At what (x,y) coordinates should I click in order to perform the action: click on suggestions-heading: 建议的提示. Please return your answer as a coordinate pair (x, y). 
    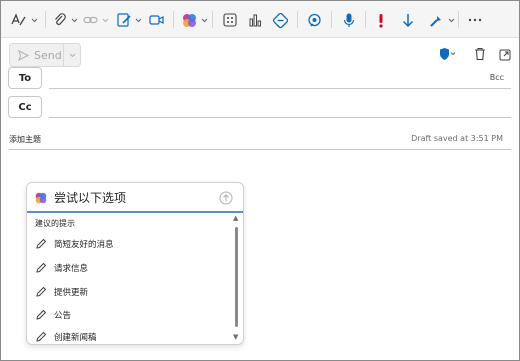
    Looking at the image, I should click on (55, 223).